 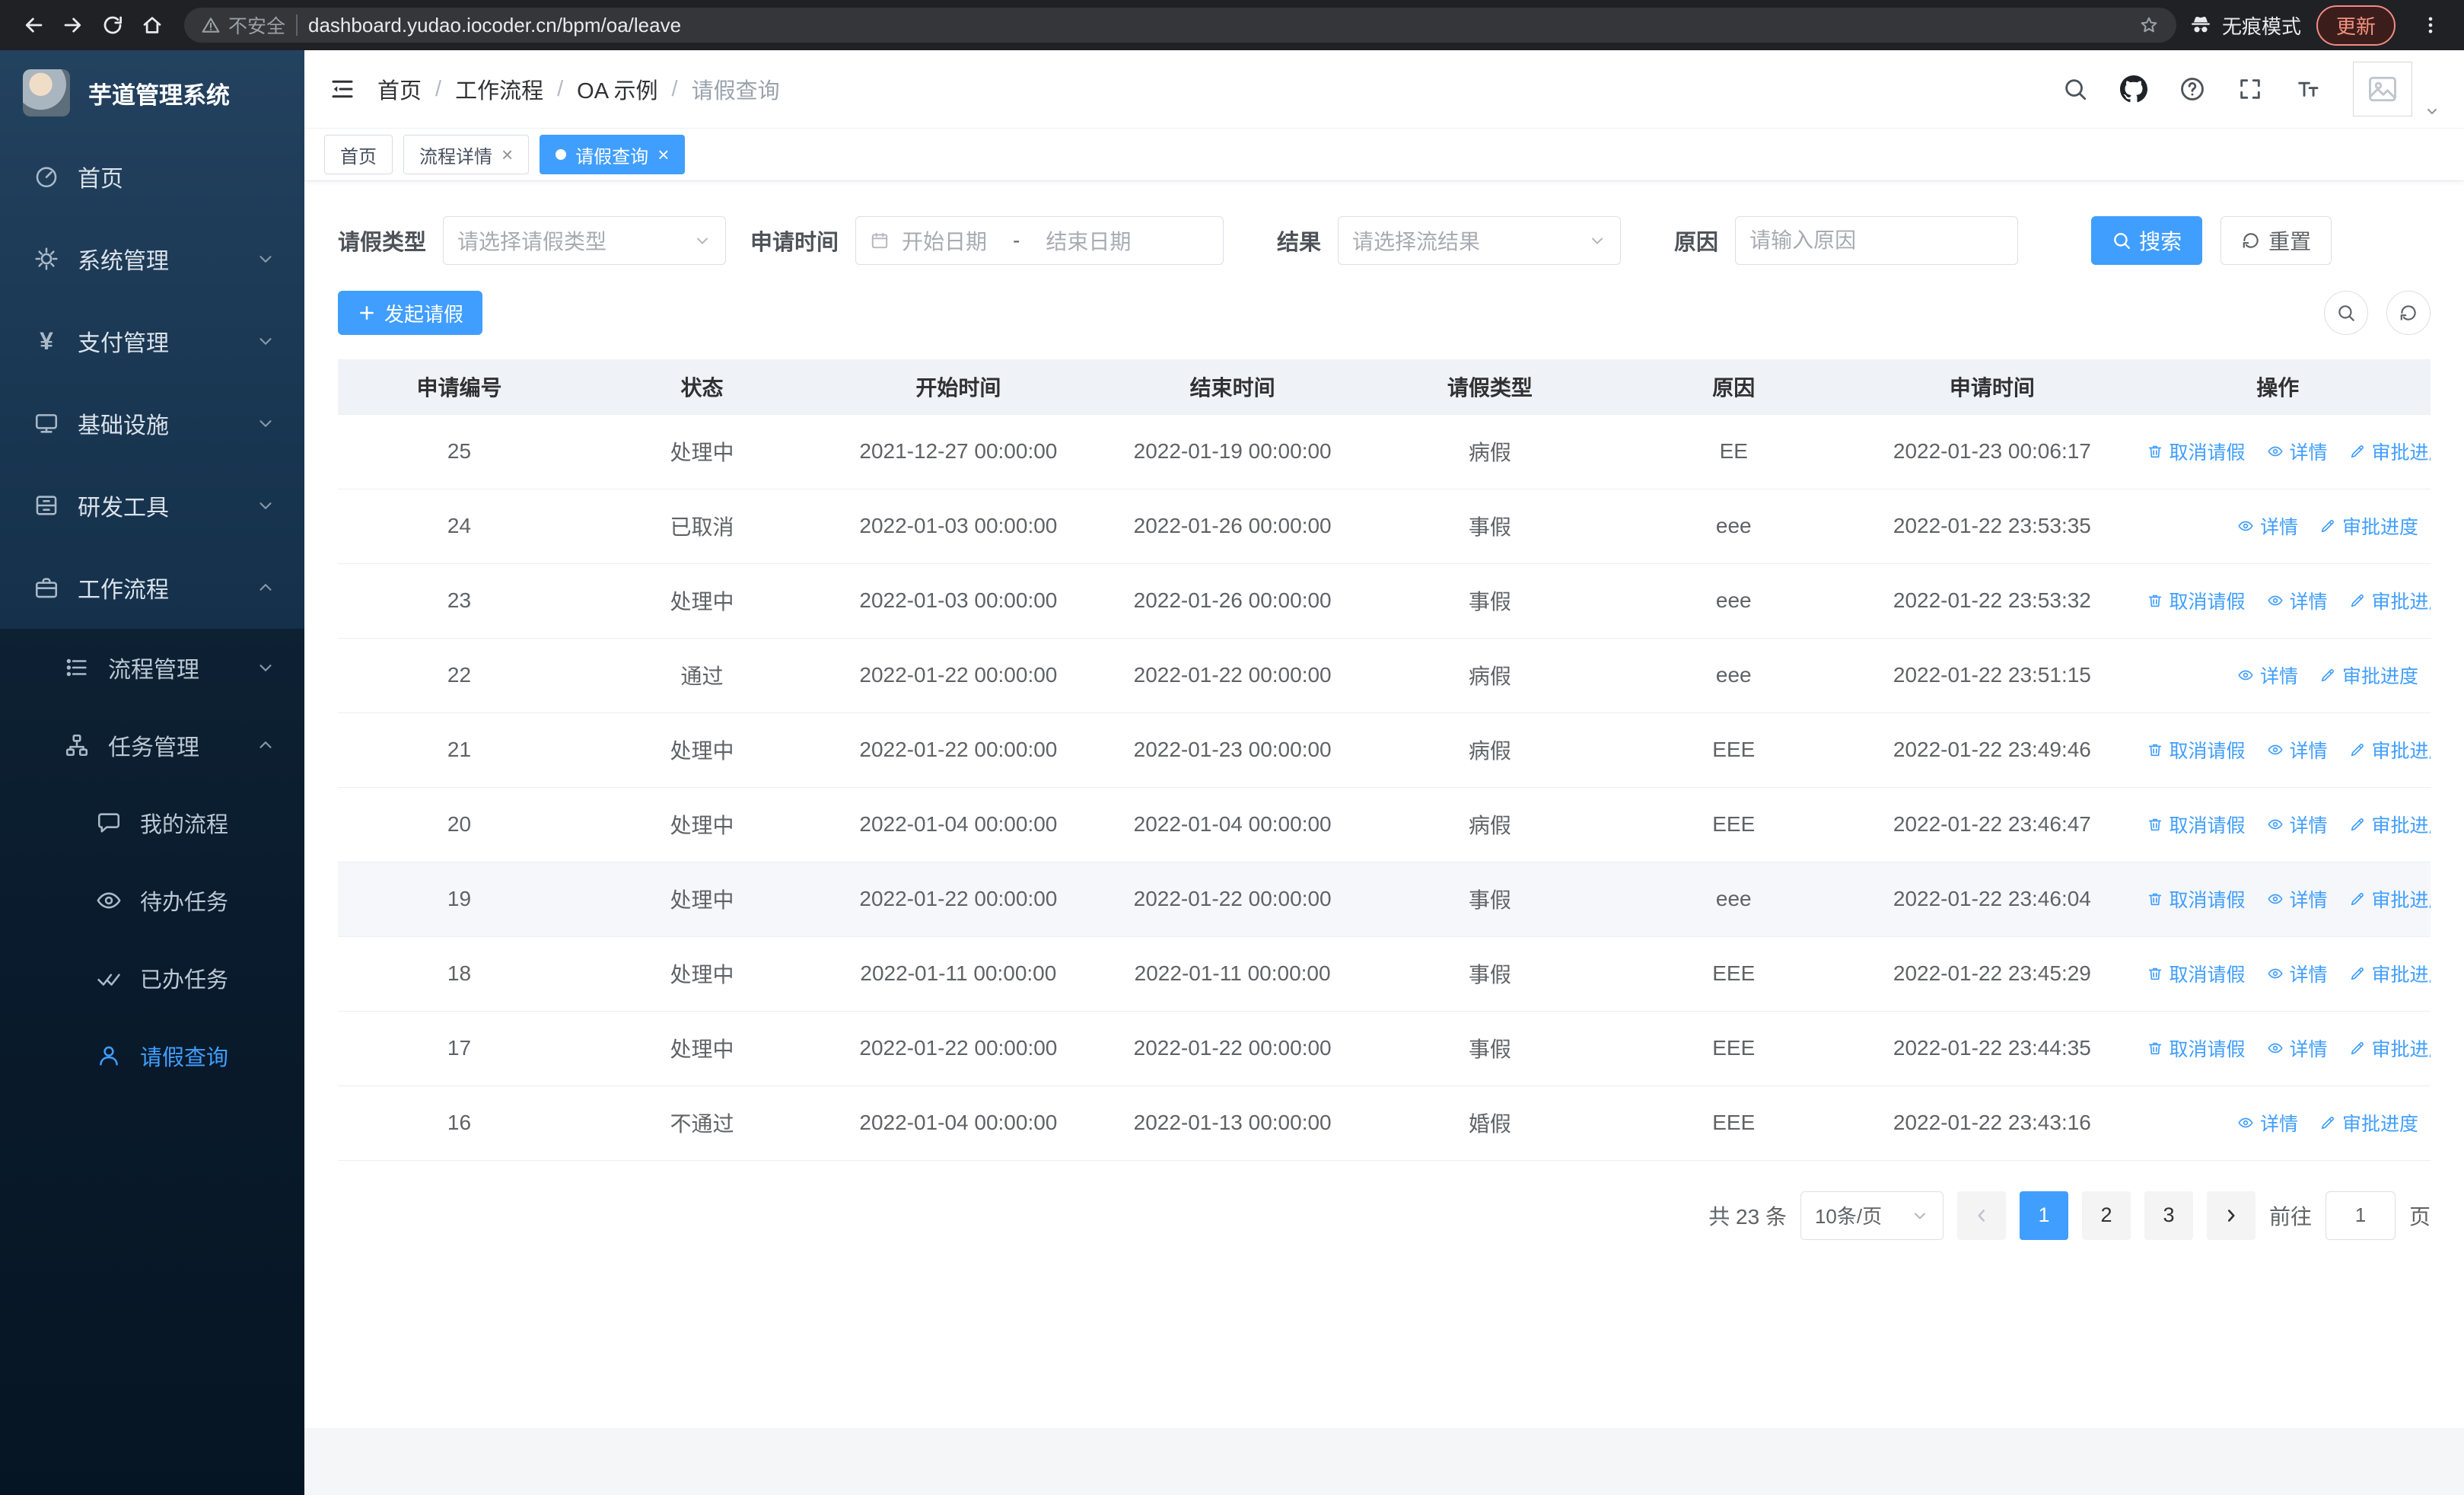 What do you see at coordinates (2043, 1215) in the screenshot?
I see `page-button-1: 1` at bounding box center [2043, 1215].